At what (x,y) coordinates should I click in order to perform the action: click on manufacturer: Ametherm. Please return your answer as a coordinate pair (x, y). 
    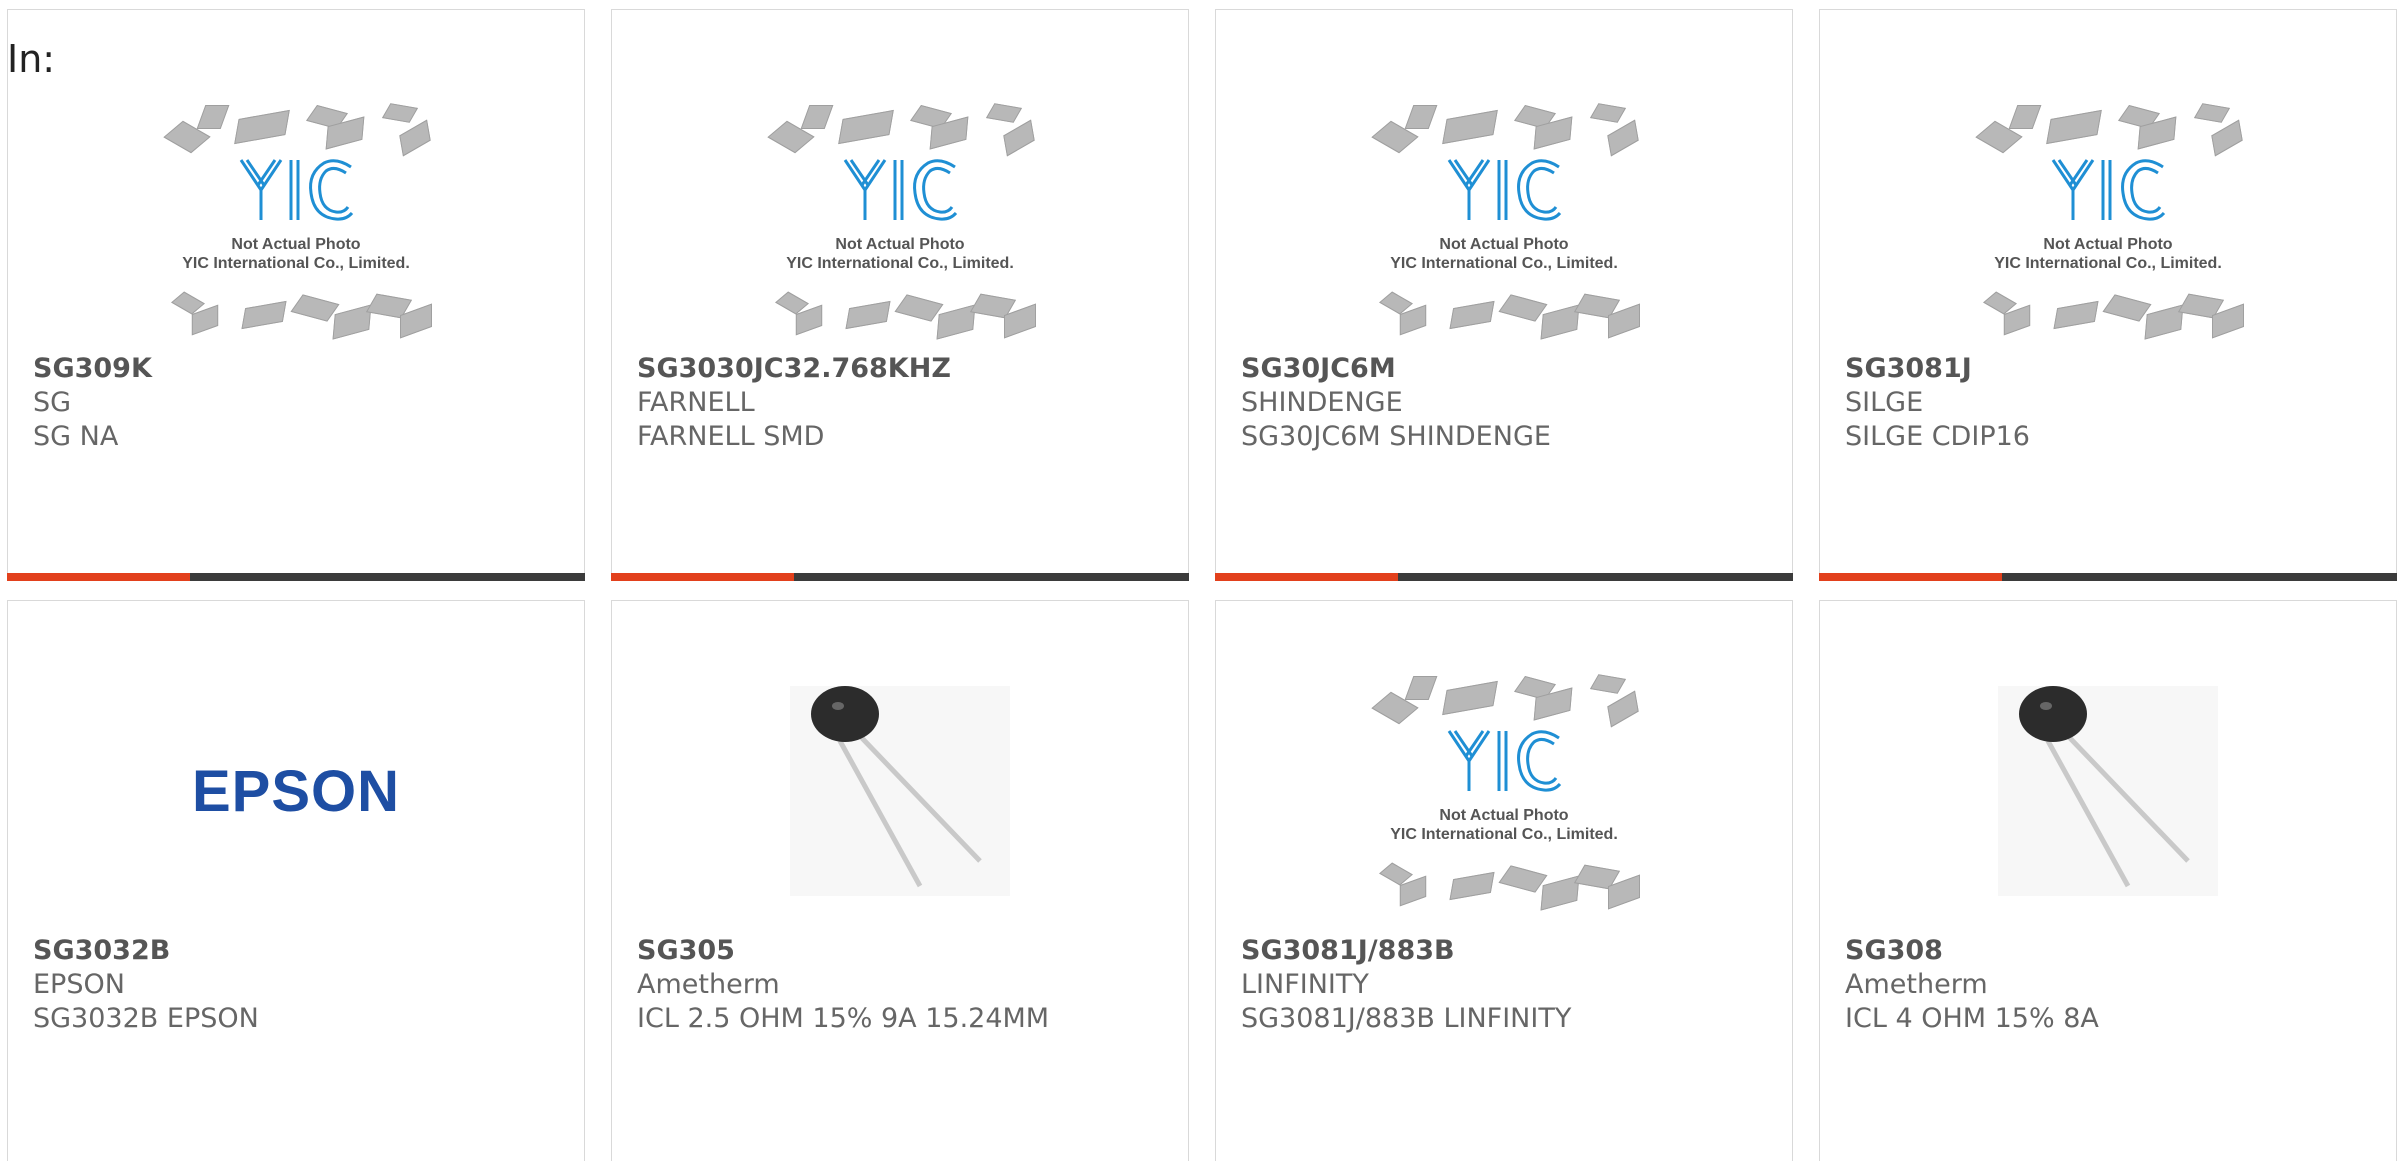
    Looking at the image, I should click on (708, 984).